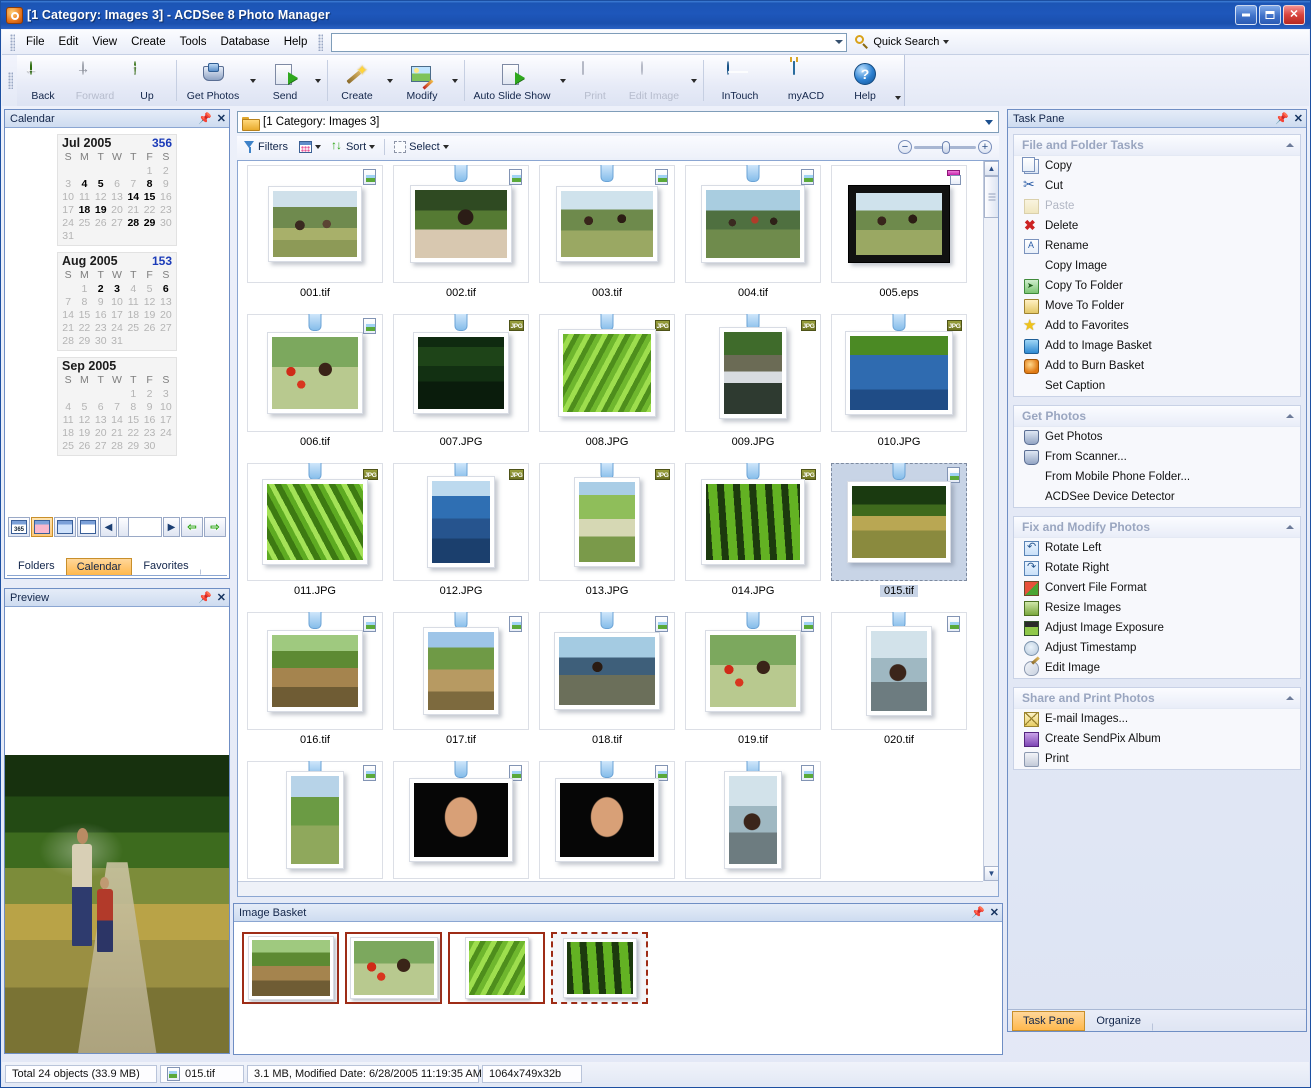 The image size is (1311, 1088). I want to click on calendar-day: 12, so click(101, 196).